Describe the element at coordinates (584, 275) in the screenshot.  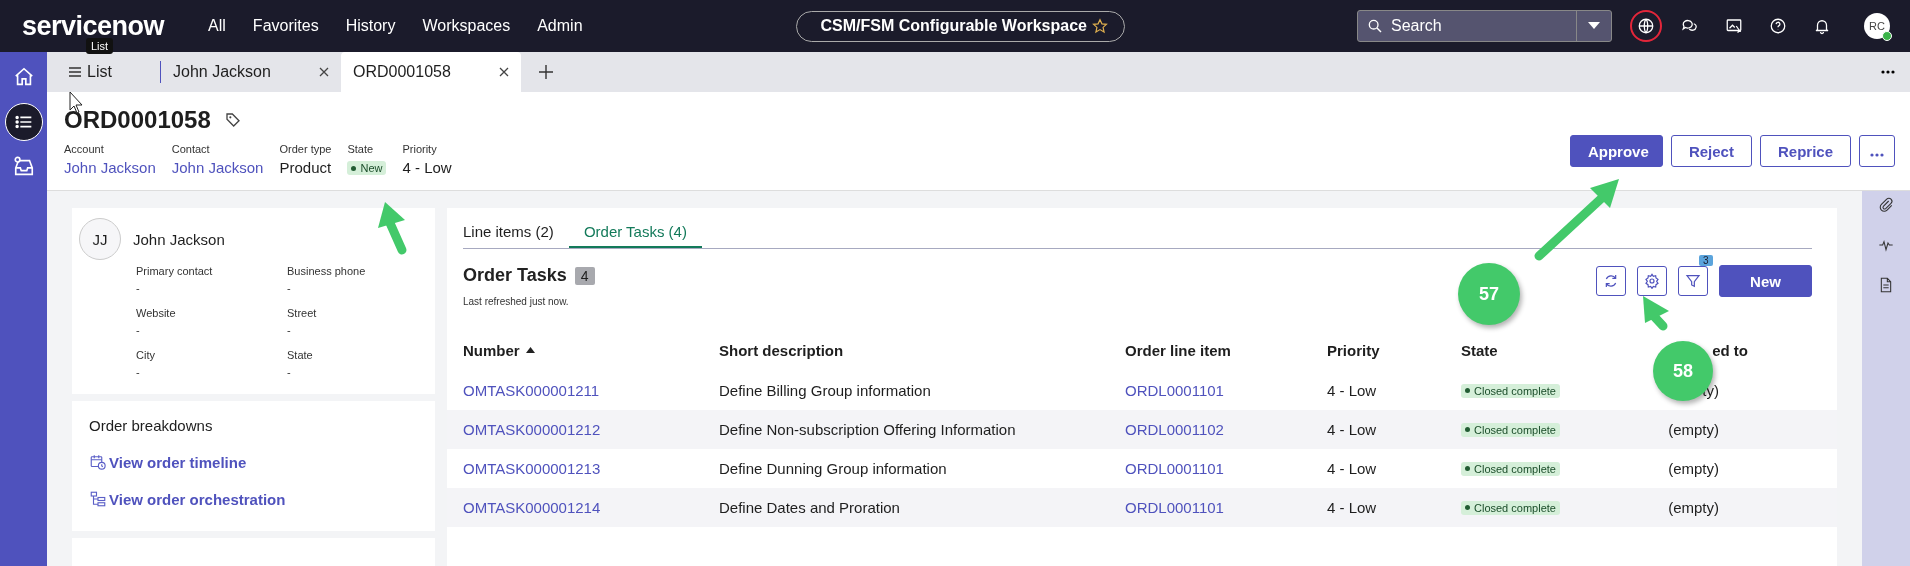
I see `count-badge: 4` at that location.